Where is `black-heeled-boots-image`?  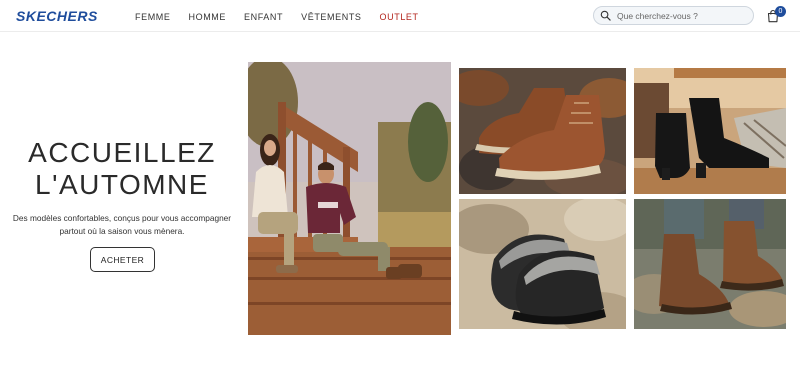
black-heeled-boots-image is located at coordinates (710, 131).